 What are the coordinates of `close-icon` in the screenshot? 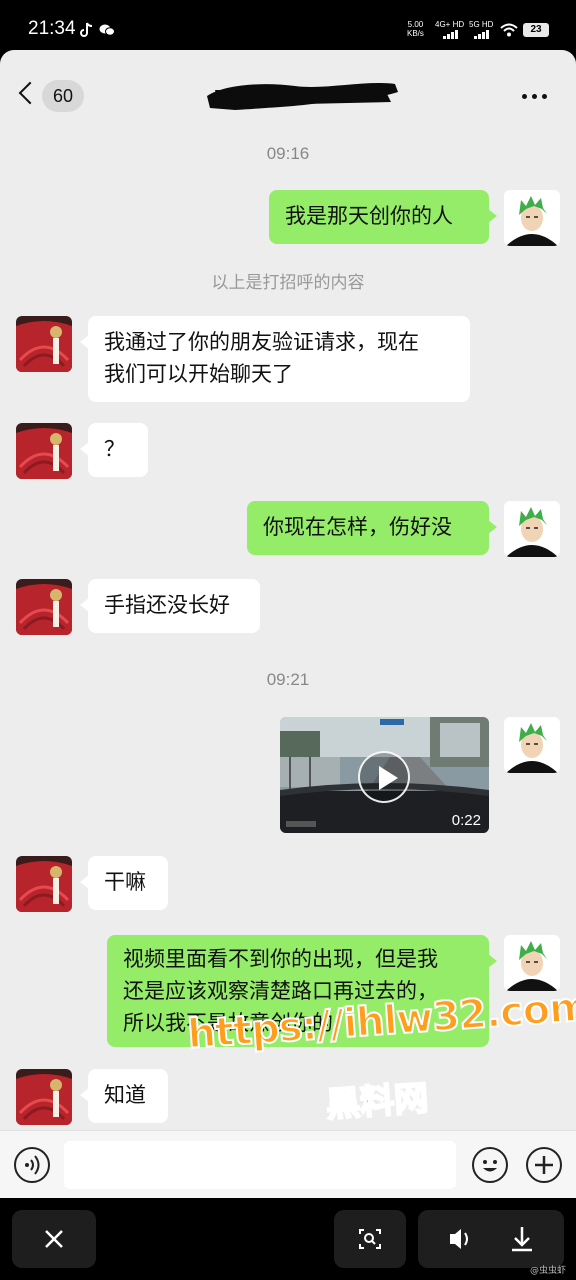 It's located at (54, 1239).